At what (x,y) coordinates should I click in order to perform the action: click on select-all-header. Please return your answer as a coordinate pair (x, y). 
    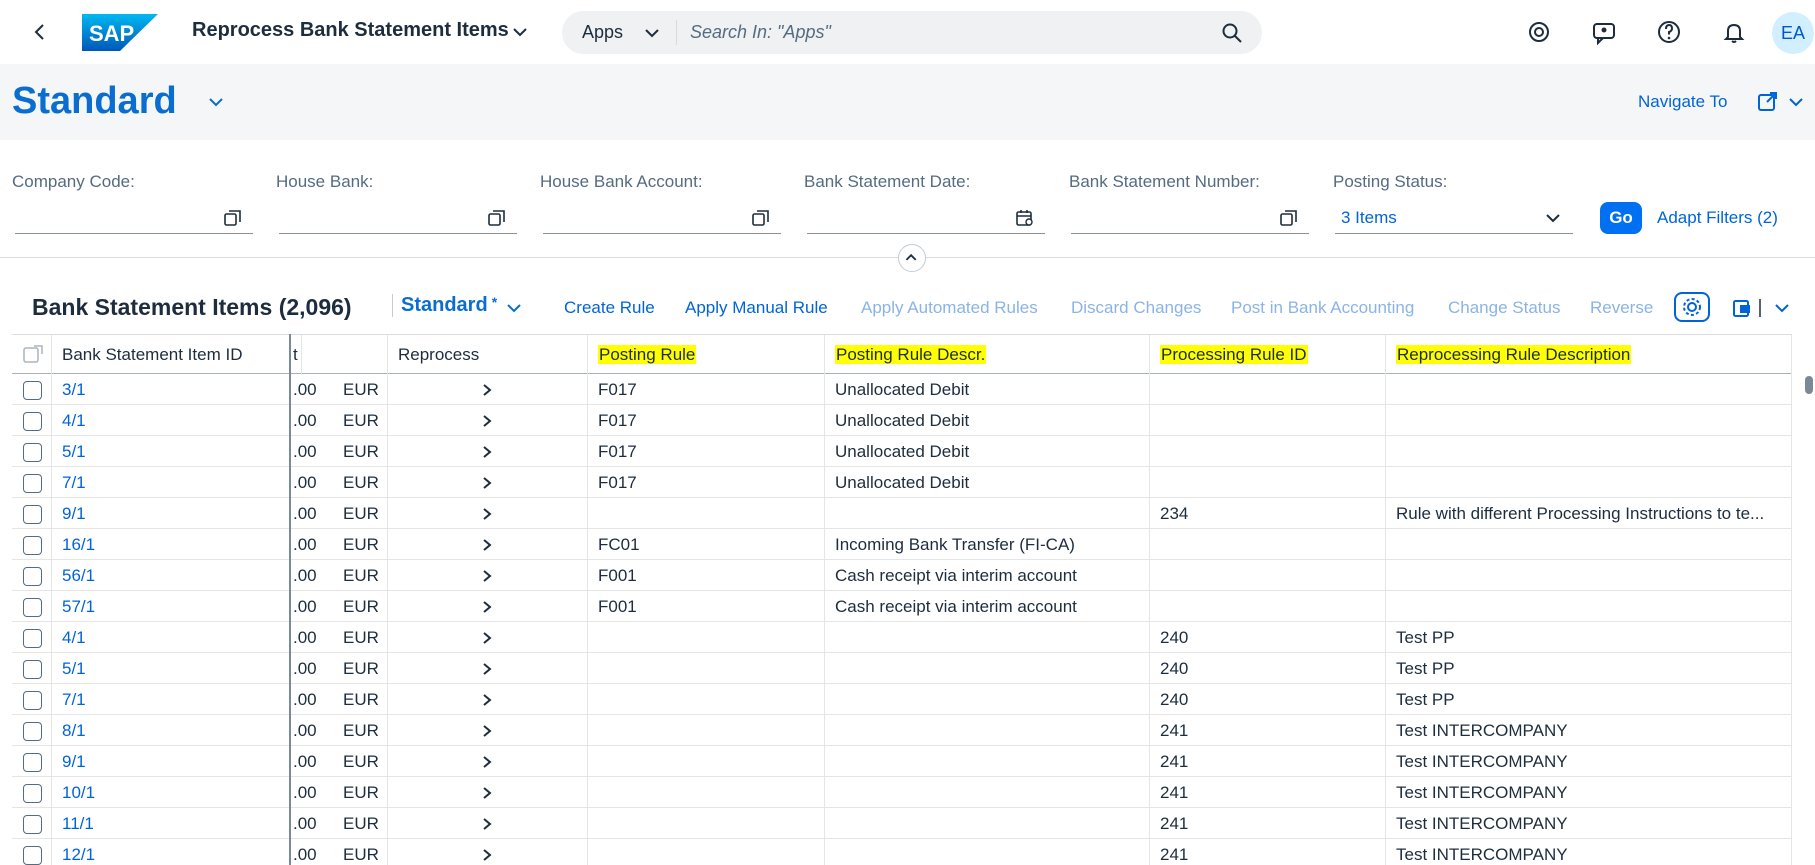
    Looking at the image, I should click on (32, 355).